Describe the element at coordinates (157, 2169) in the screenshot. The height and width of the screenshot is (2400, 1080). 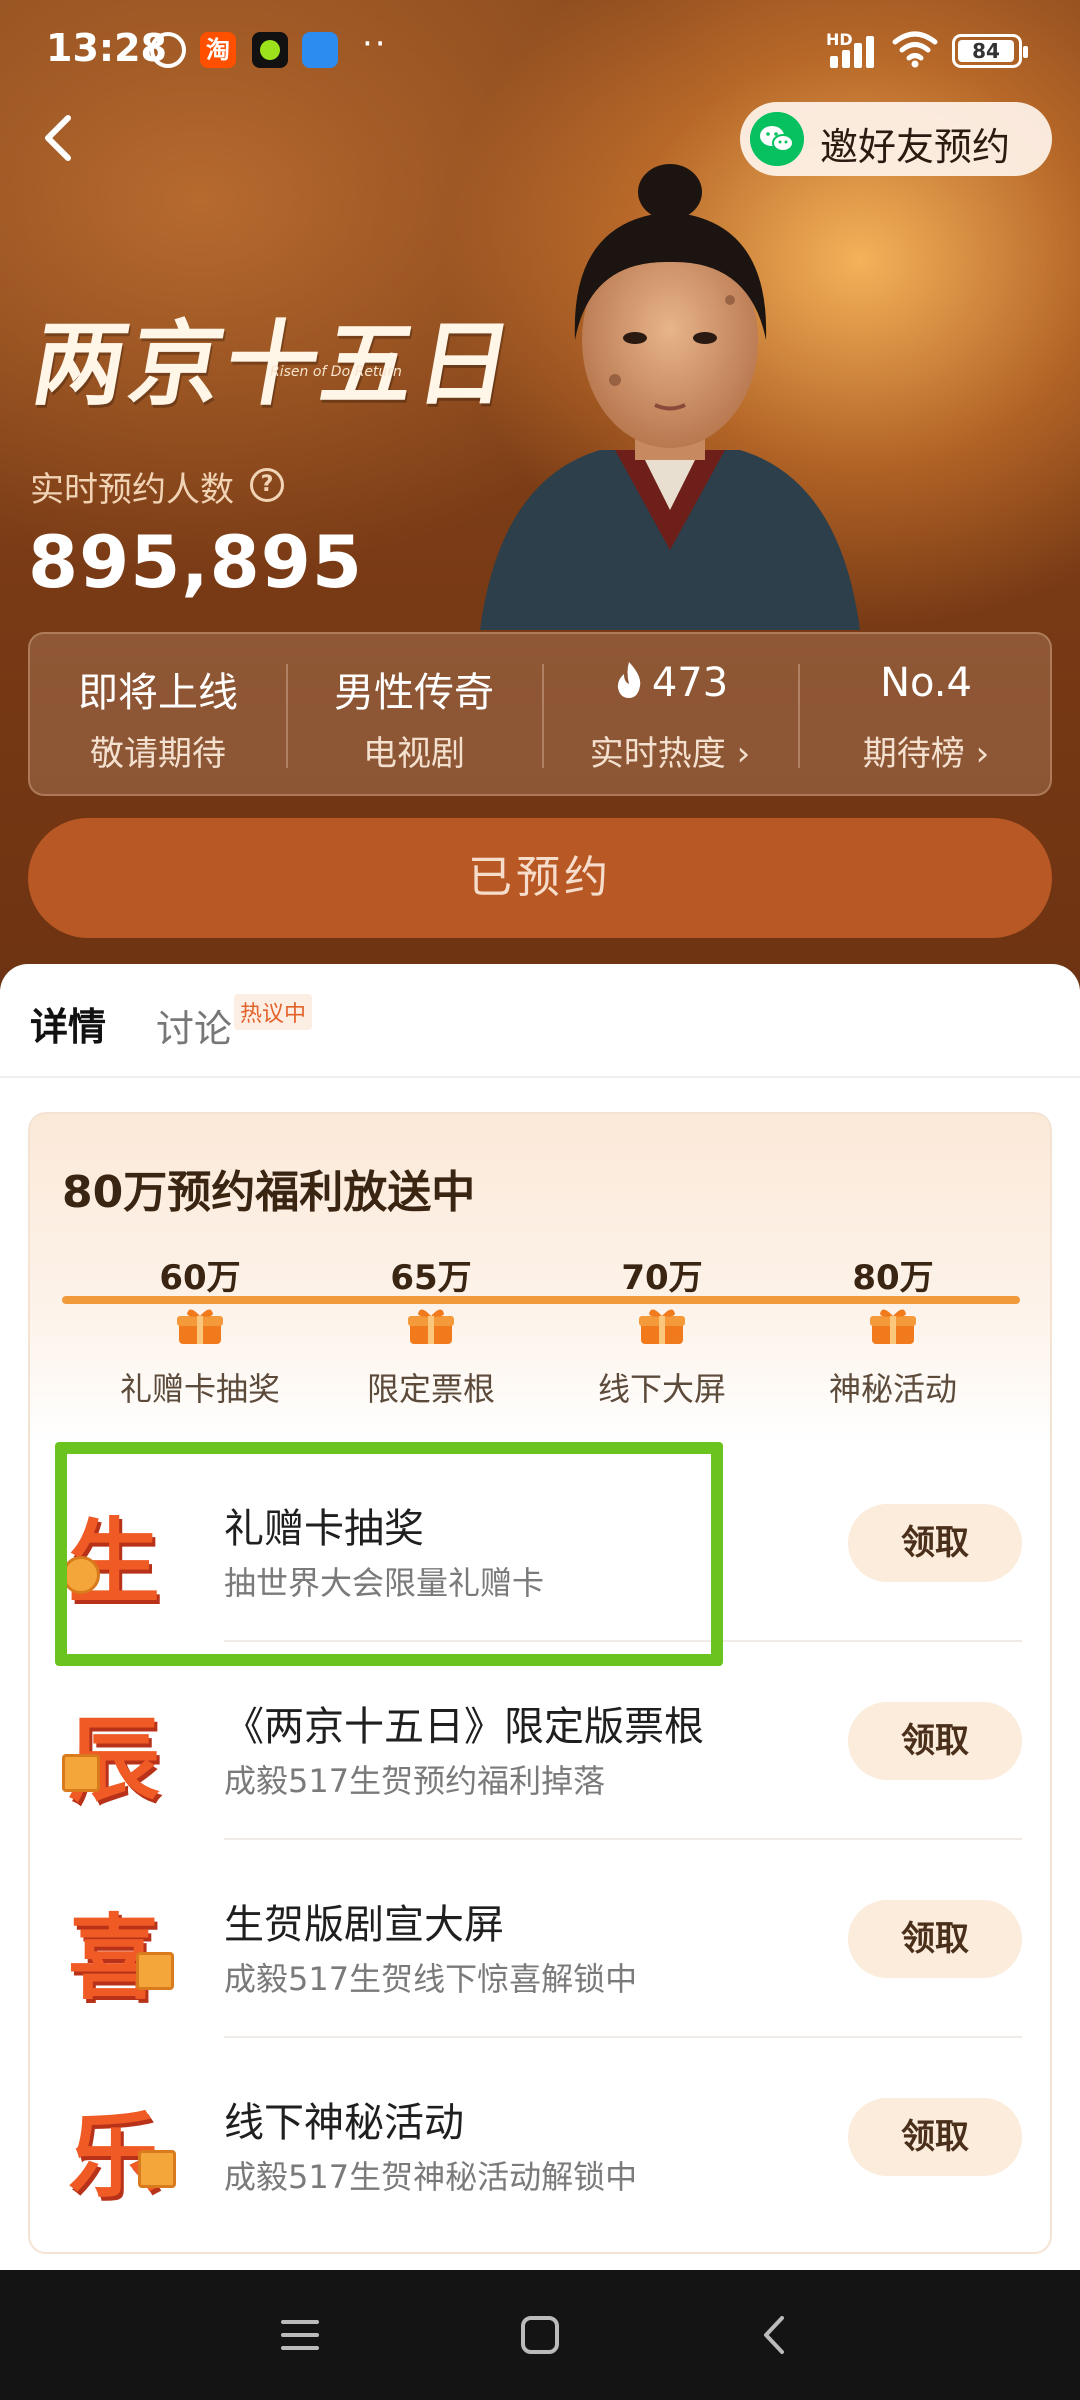
I see `gift-box-icon` at that location.